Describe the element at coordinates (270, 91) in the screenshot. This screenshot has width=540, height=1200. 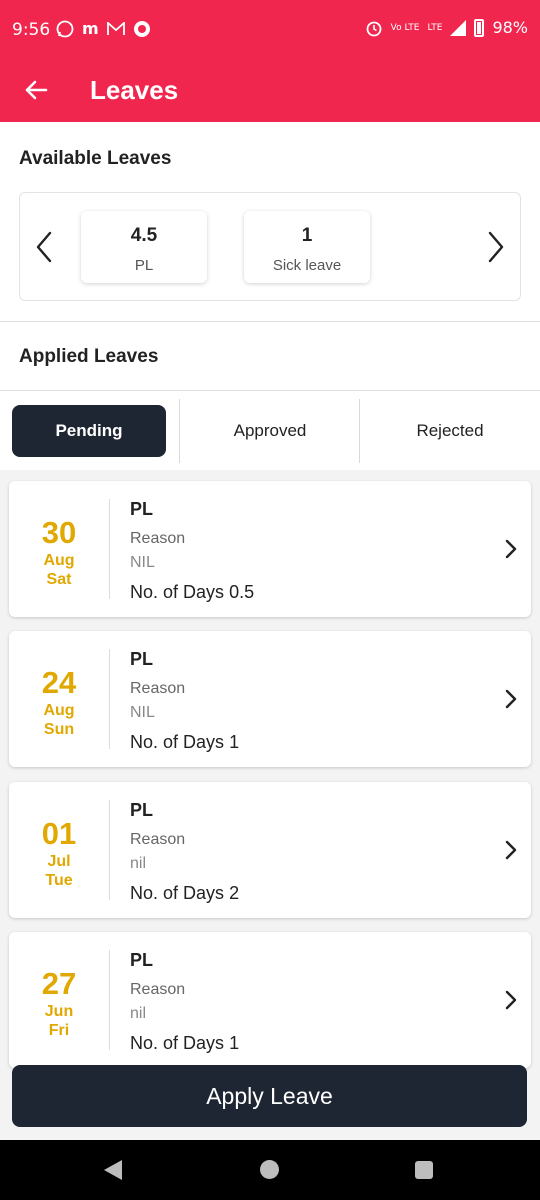
I see `app-bar: Leaves` at that location.